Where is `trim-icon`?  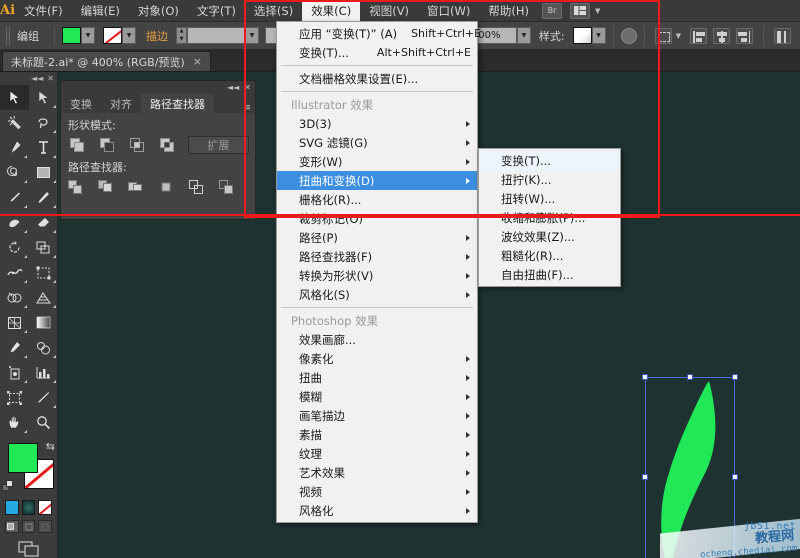
trim-icon is located at coordinates (104, 187).